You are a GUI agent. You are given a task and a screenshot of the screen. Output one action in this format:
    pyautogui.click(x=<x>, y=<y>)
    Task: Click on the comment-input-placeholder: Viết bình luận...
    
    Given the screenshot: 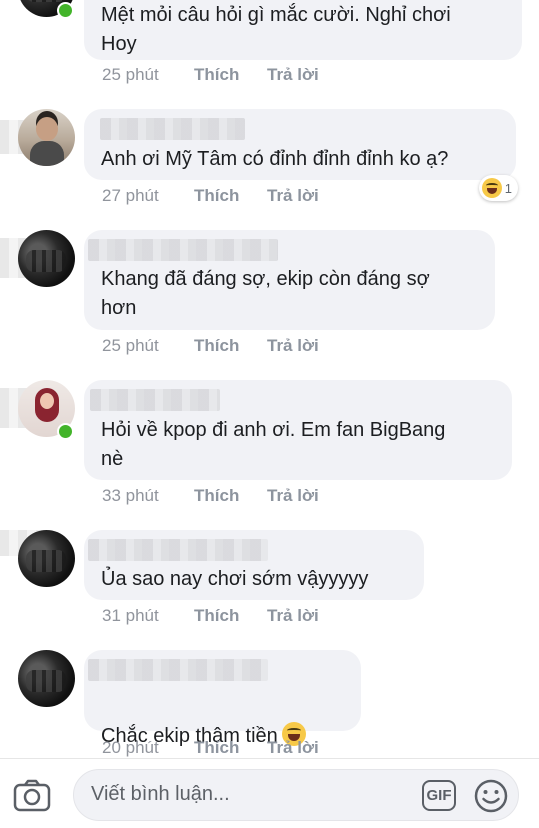 What is the action you would take?
    pyautogui.click(x=160, y=794)
    